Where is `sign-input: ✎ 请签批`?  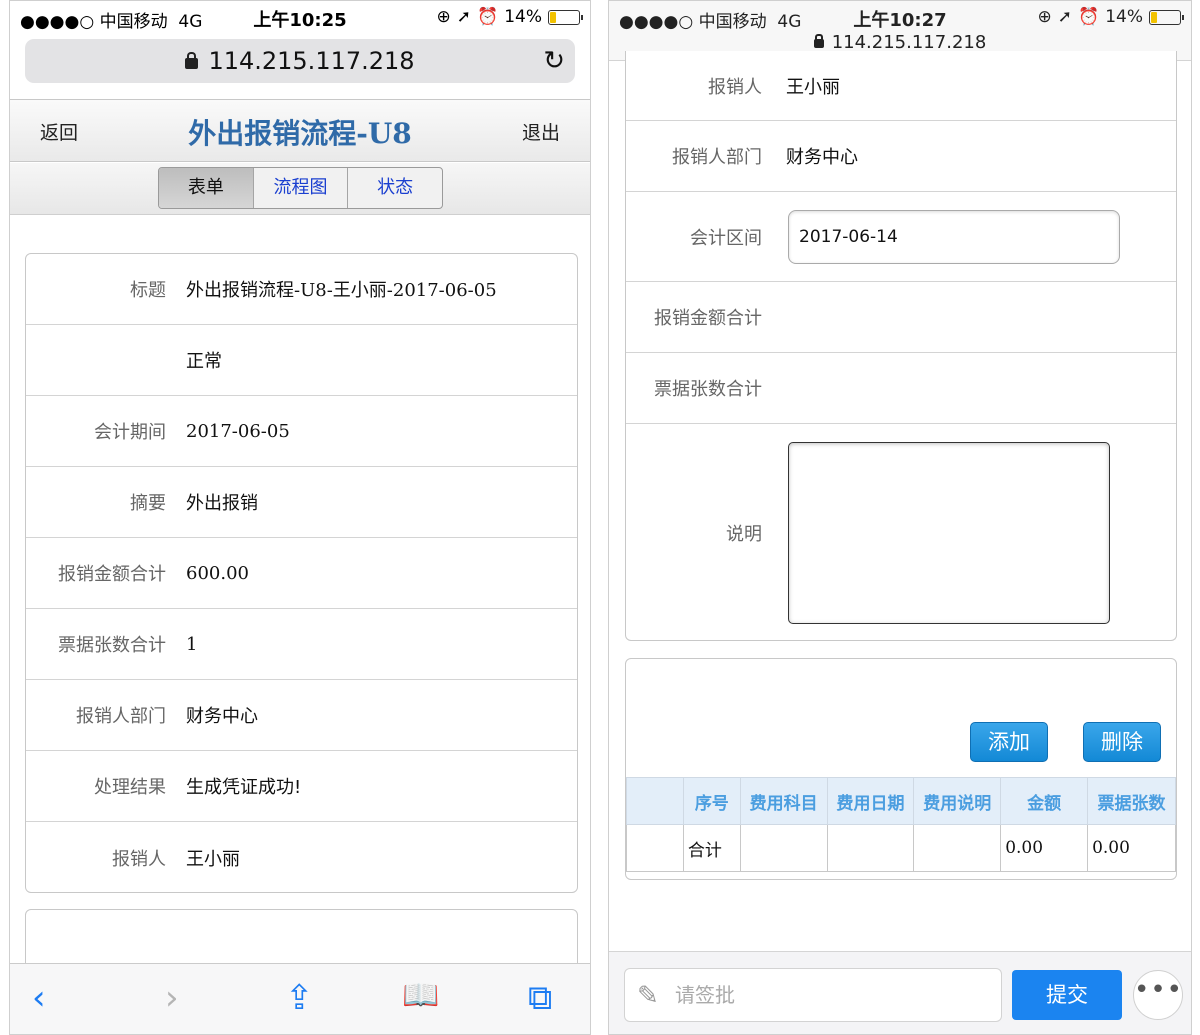
sign-input: ✎ 请签批 is located at coordinates (813, 995).